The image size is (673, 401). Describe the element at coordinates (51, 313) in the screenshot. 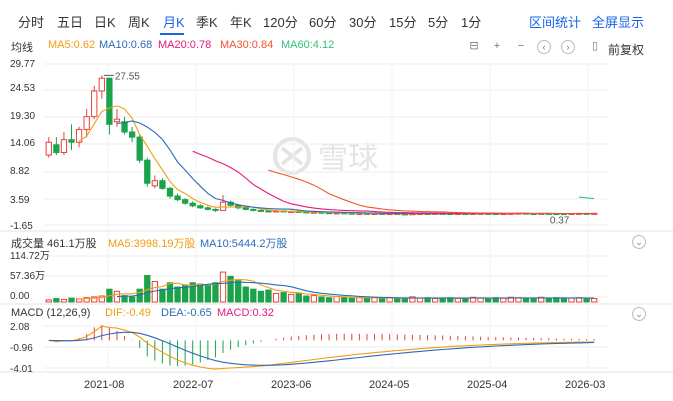

I see `macd-label: MACD (12,26,9)` at that location.